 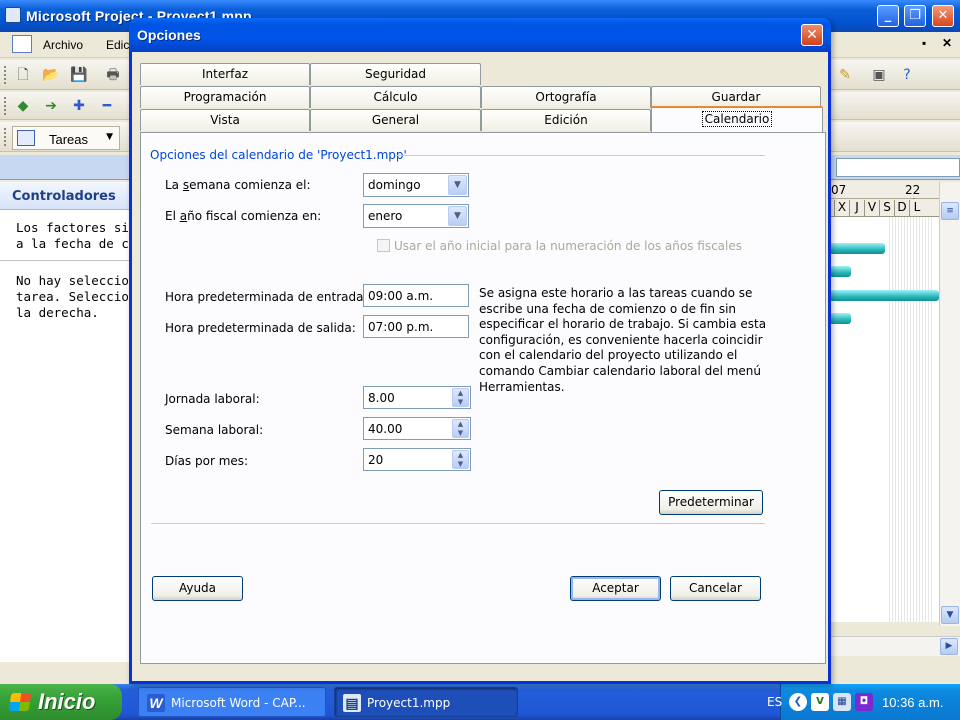 I want to click on vertical-scrollbar: ≡ ▼, so click(x=949, y=404).